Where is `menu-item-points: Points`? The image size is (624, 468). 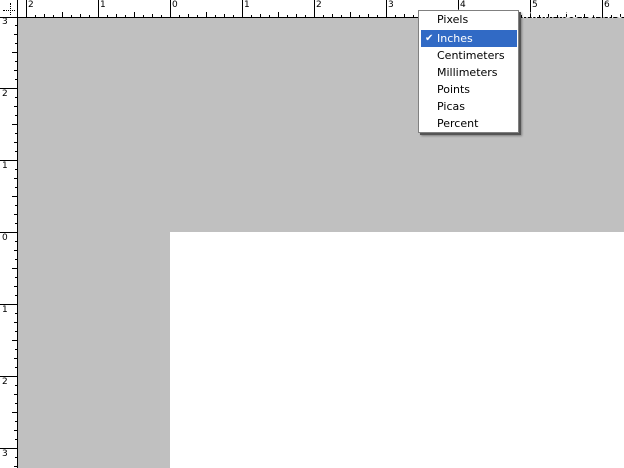
menu-item-points: Points is located at coordinates (469, 89).